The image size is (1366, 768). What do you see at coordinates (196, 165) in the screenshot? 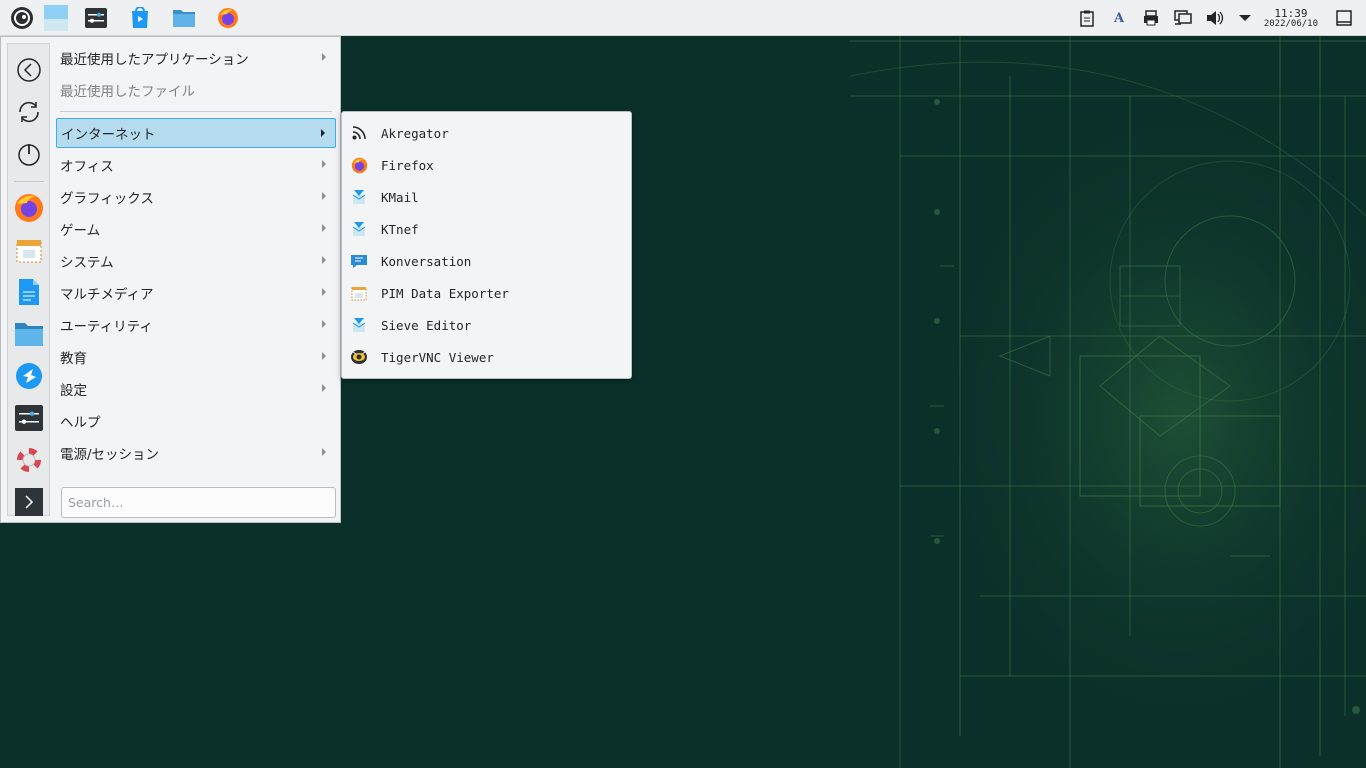
I see `category-office: オフィス` at bounding box center [196, 165].